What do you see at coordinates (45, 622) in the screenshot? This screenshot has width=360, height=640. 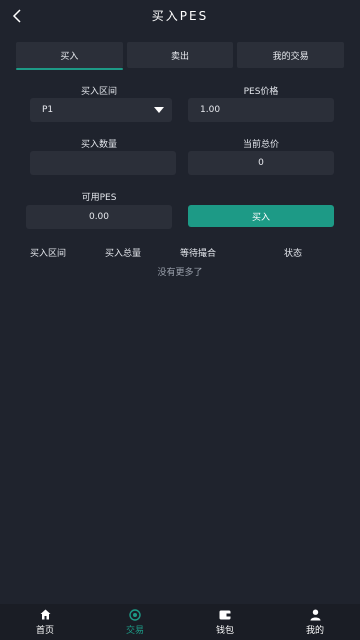 I see `nav-item-home: 首页` at bounding box center [45, 622].